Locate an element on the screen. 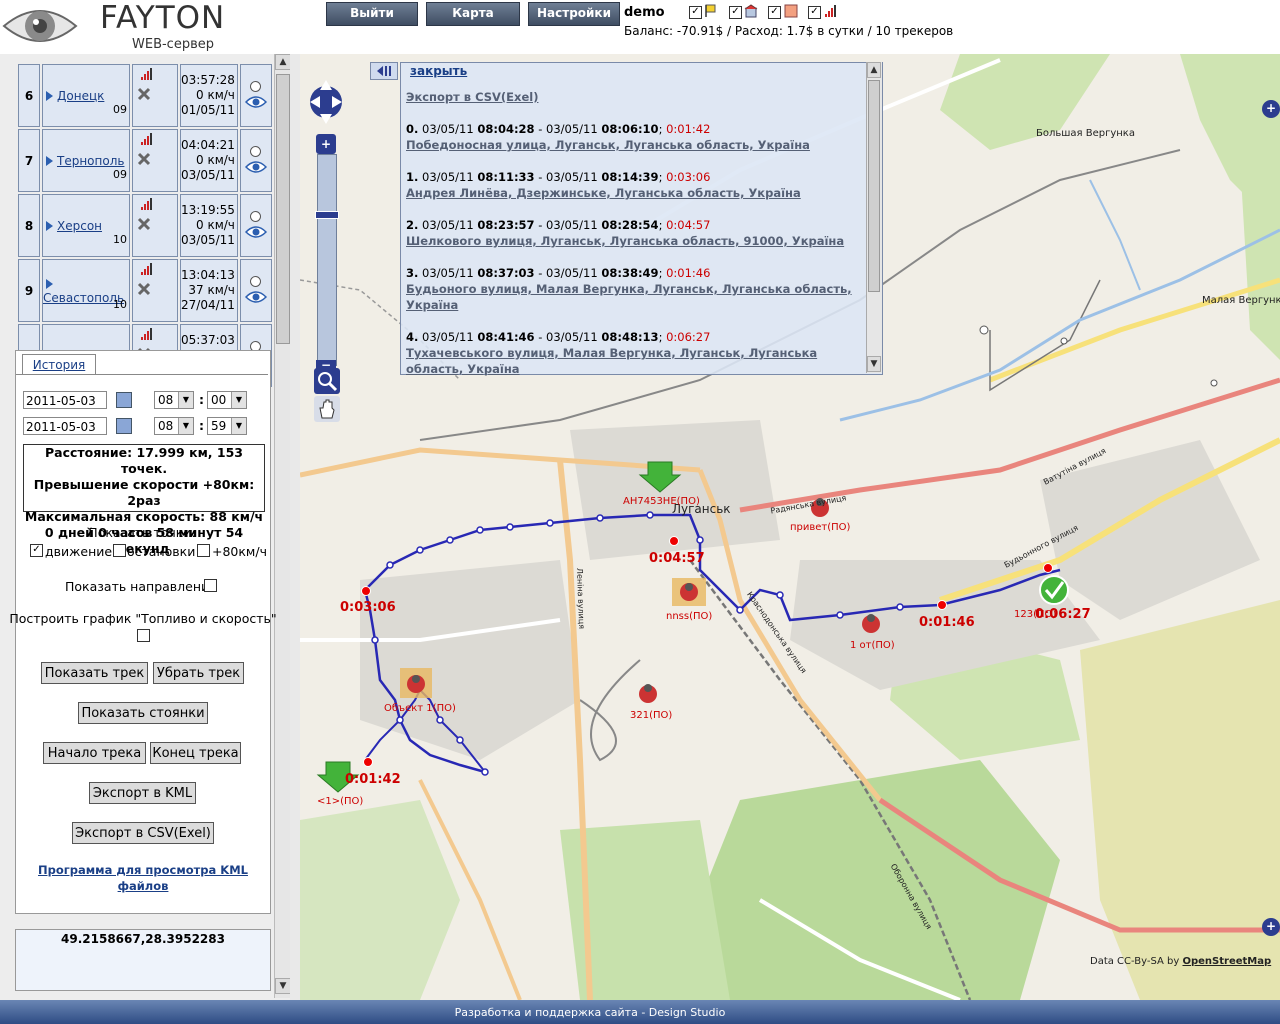  from-hour-select: 08 ▼ is located at coordinates (174, 400).